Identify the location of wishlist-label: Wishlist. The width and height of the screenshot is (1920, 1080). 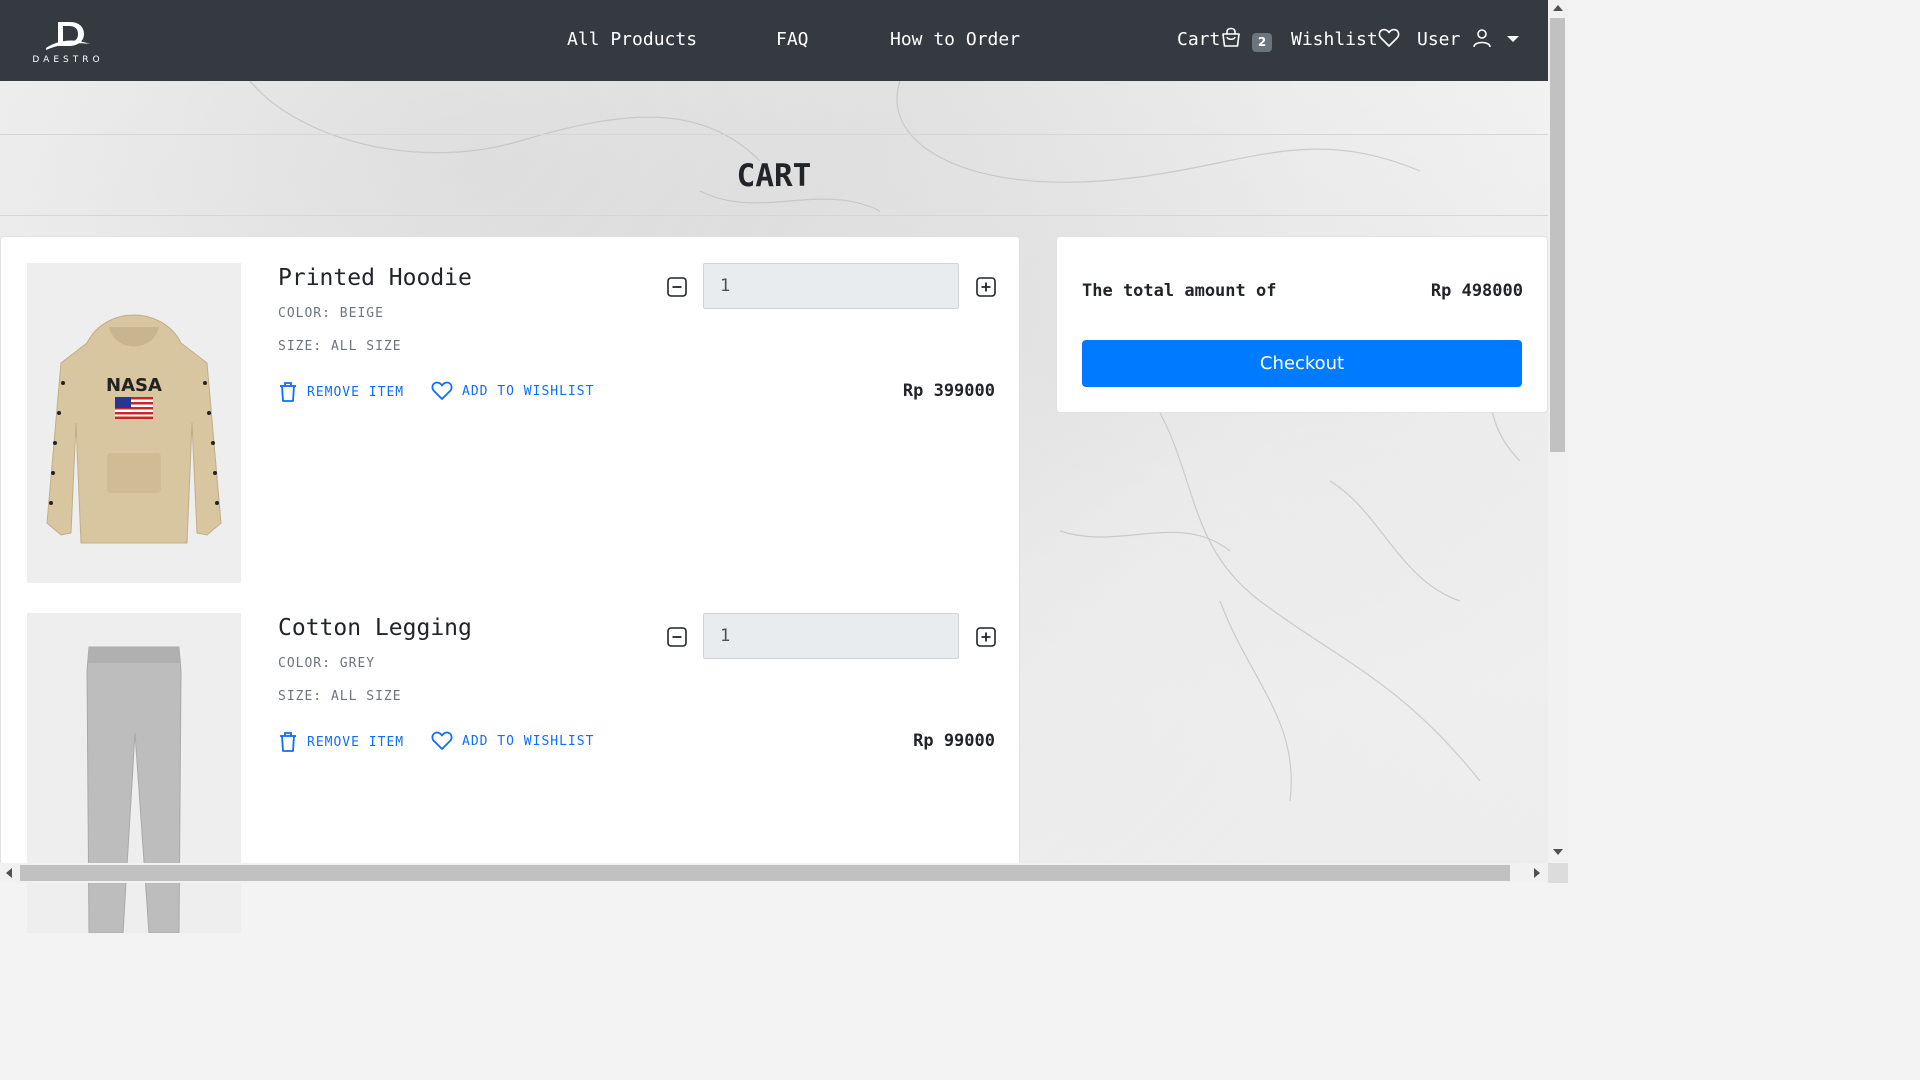
(1334, 39).